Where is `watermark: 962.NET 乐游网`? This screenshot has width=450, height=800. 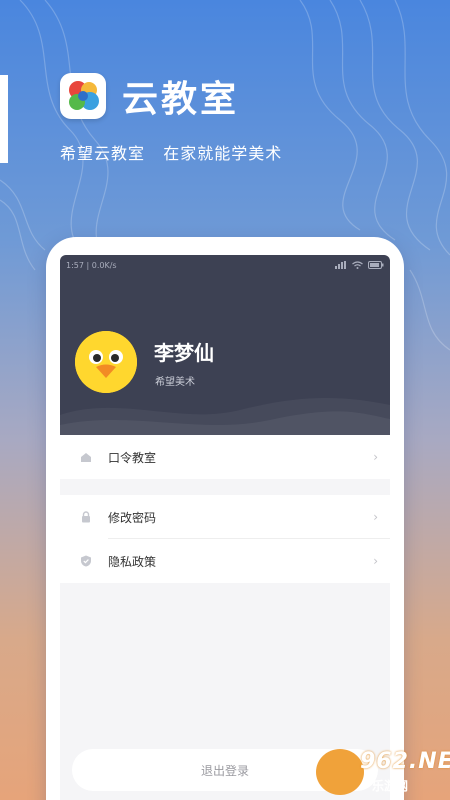
watermark: 962.NET 乐游网 is located at coordinates (383, 771).